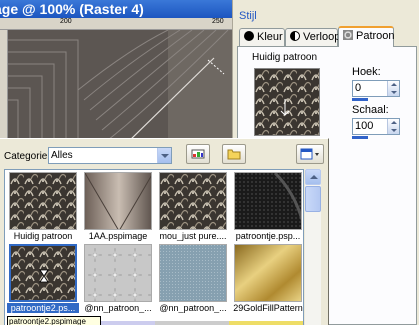  I want to click on tab-label: Kleur, so click(270, 37).